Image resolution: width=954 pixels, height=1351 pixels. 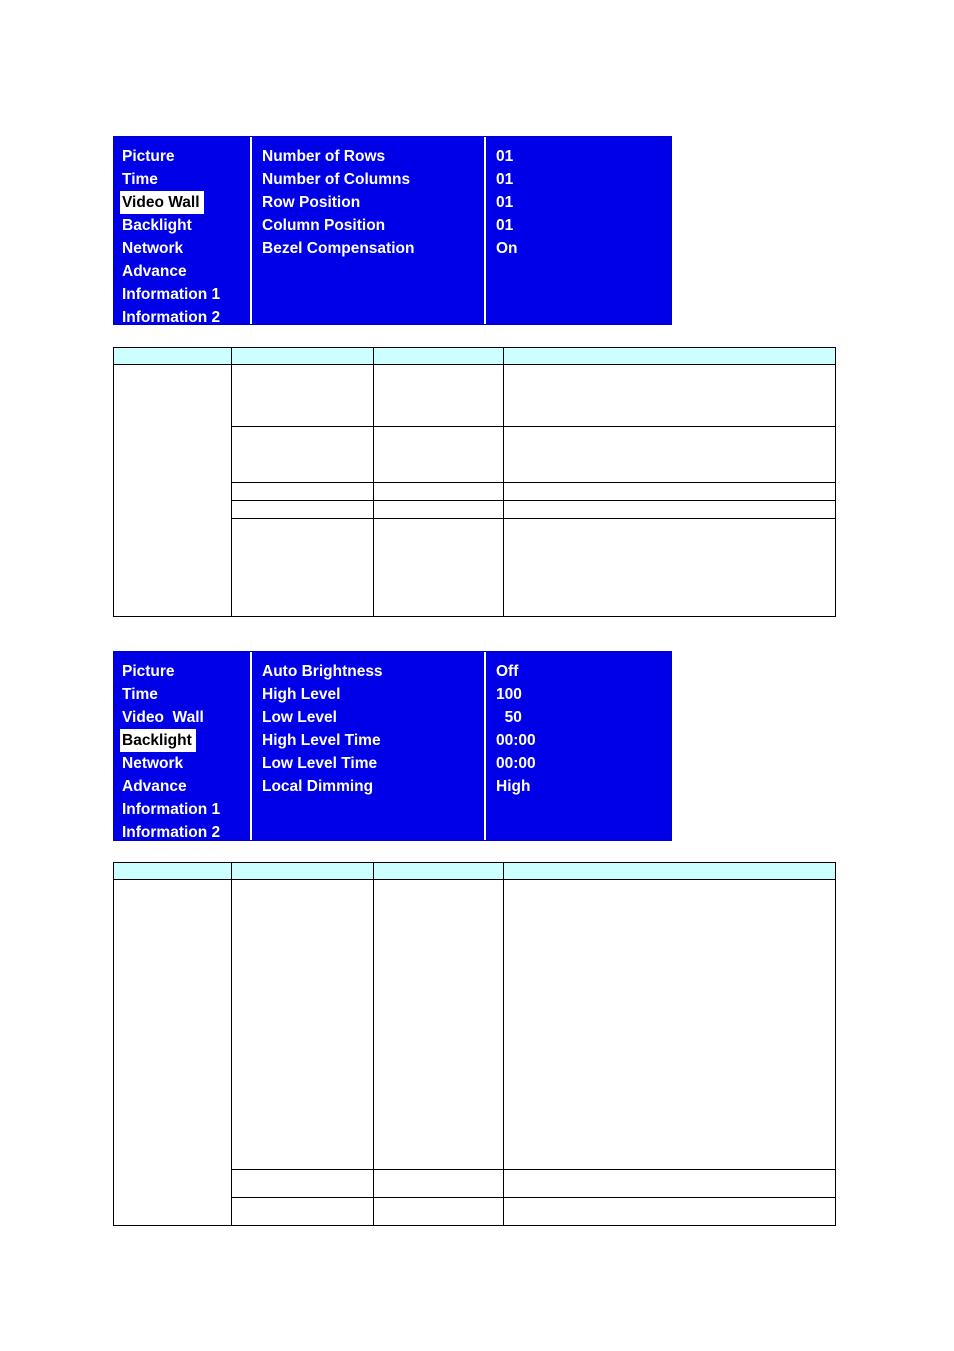 I want to click on setting-value-high-level: 100, so click(x=583, y=694).